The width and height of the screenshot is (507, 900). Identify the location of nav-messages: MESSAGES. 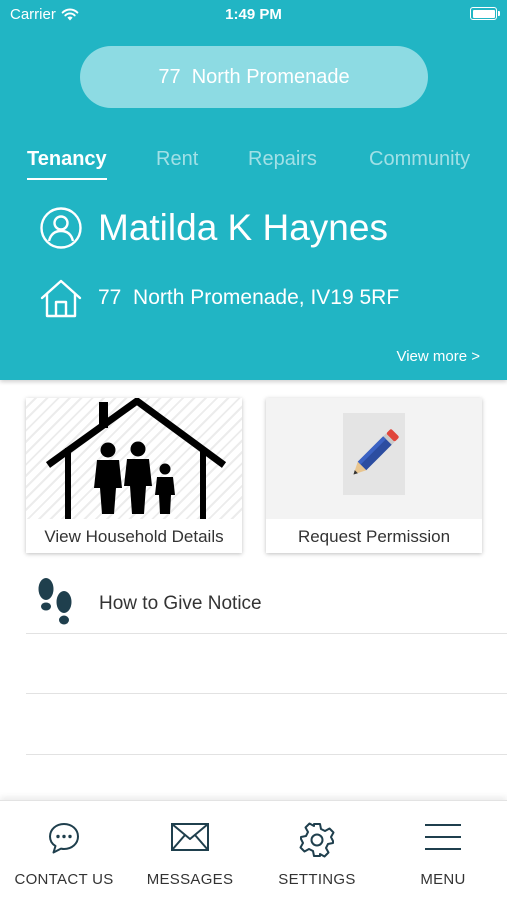
(190, 850).